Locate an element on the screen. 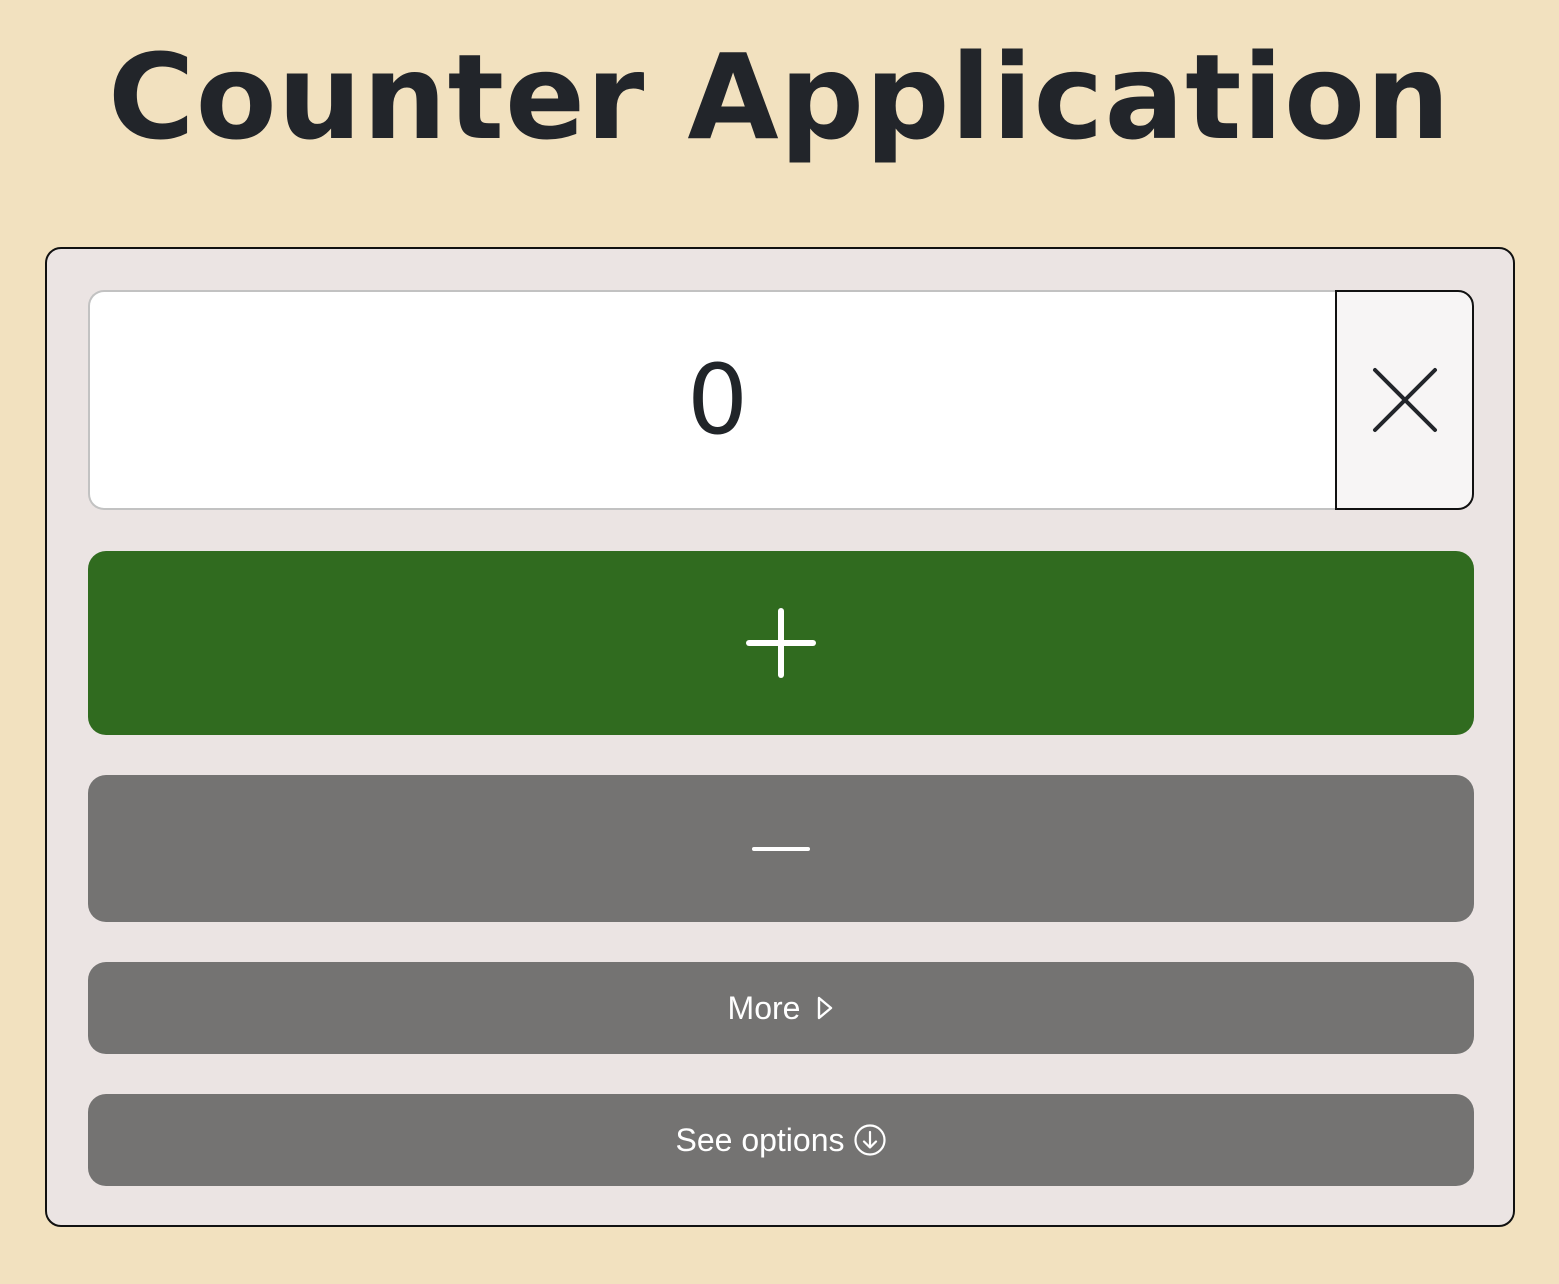 Image resolution: width=1559 pixels, height=1284 pixels. plus-icon is located at coordinates (781, 643).